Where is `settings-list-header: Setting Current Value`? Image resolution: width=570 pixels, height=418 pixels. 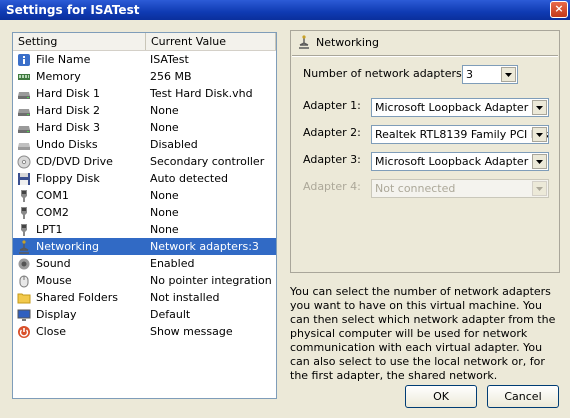
settings-list-header: Setting Current Value is located at coordinates (144, 42).